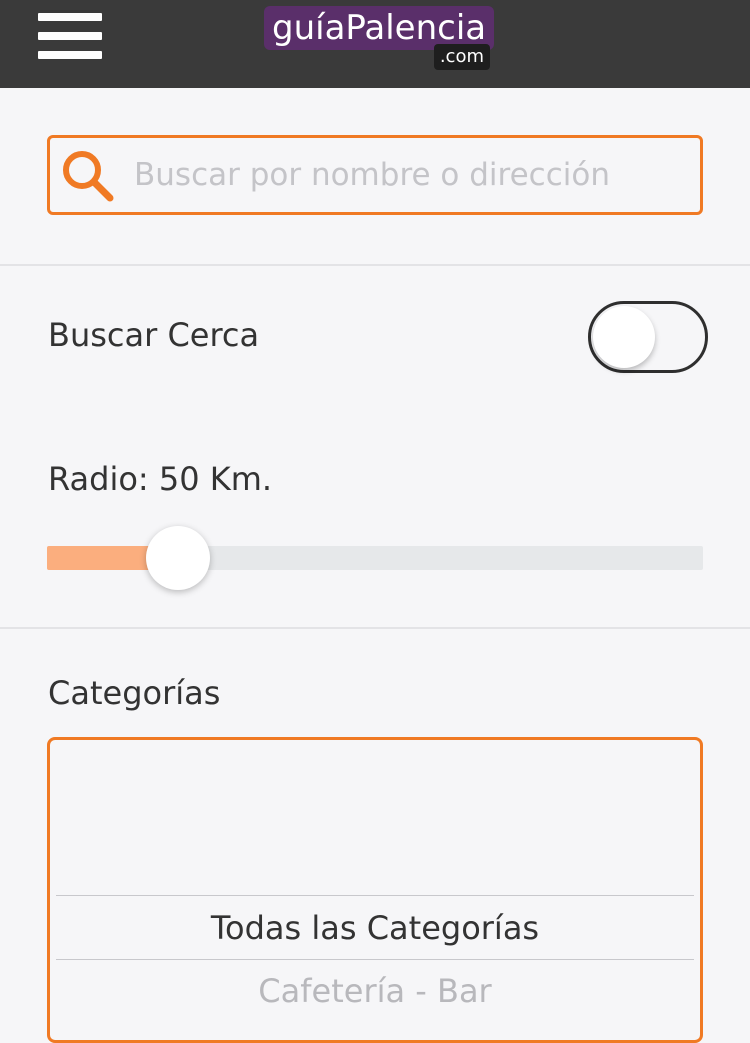 This screenshot has width=750, height=1043. I want to click on nearby-toggle, so click(648, 337).